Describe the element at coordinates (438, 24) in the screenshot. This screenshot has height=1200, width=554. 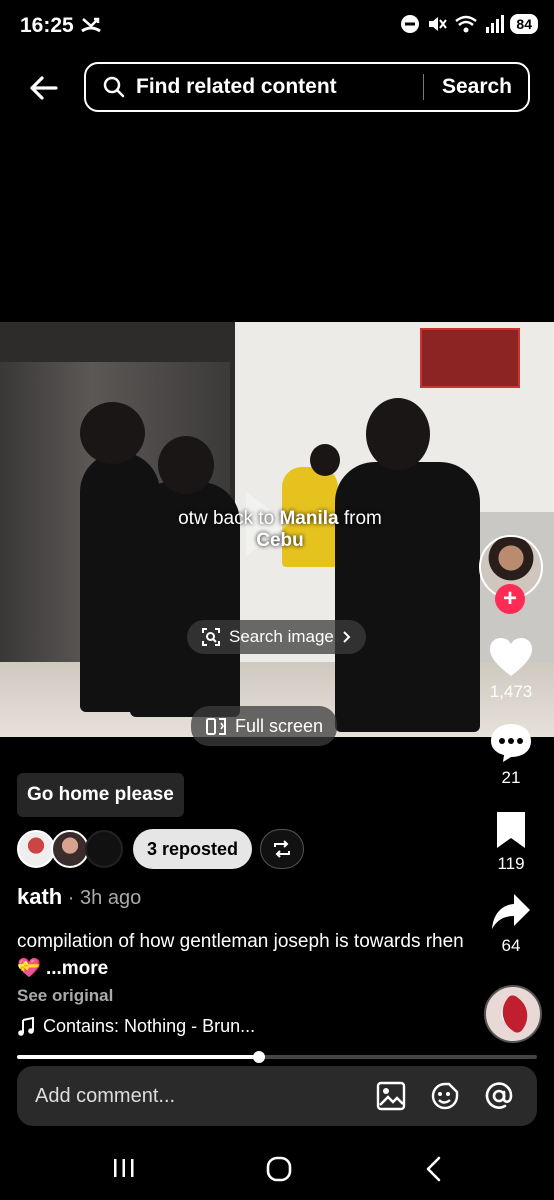
I see `mute-icon` at that location.